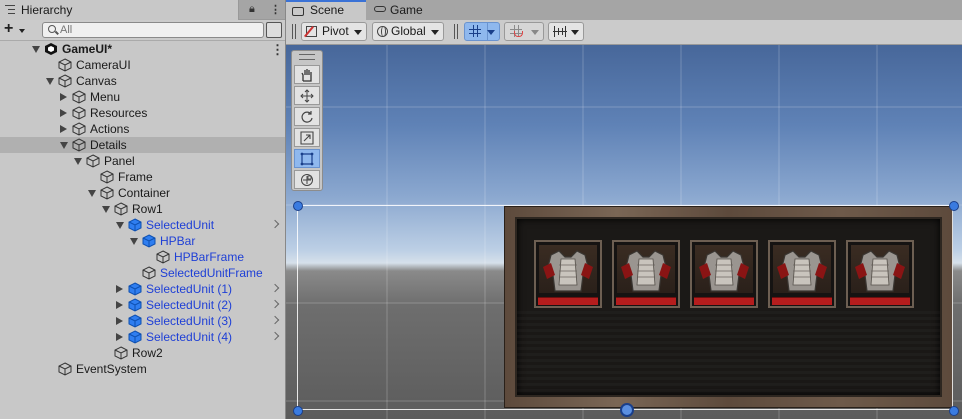  Describe the element at coordinates (307, 158) in the screenshot. I see `rect-tool-button` at that location.